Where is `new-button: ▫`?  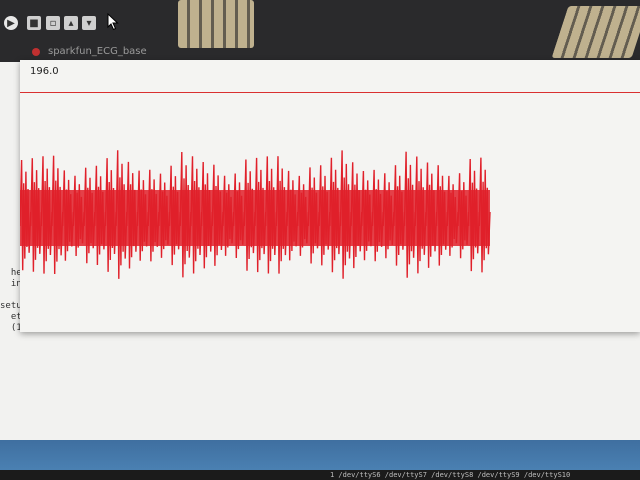 new-button: ▫ is located at coordinates (53, 23).